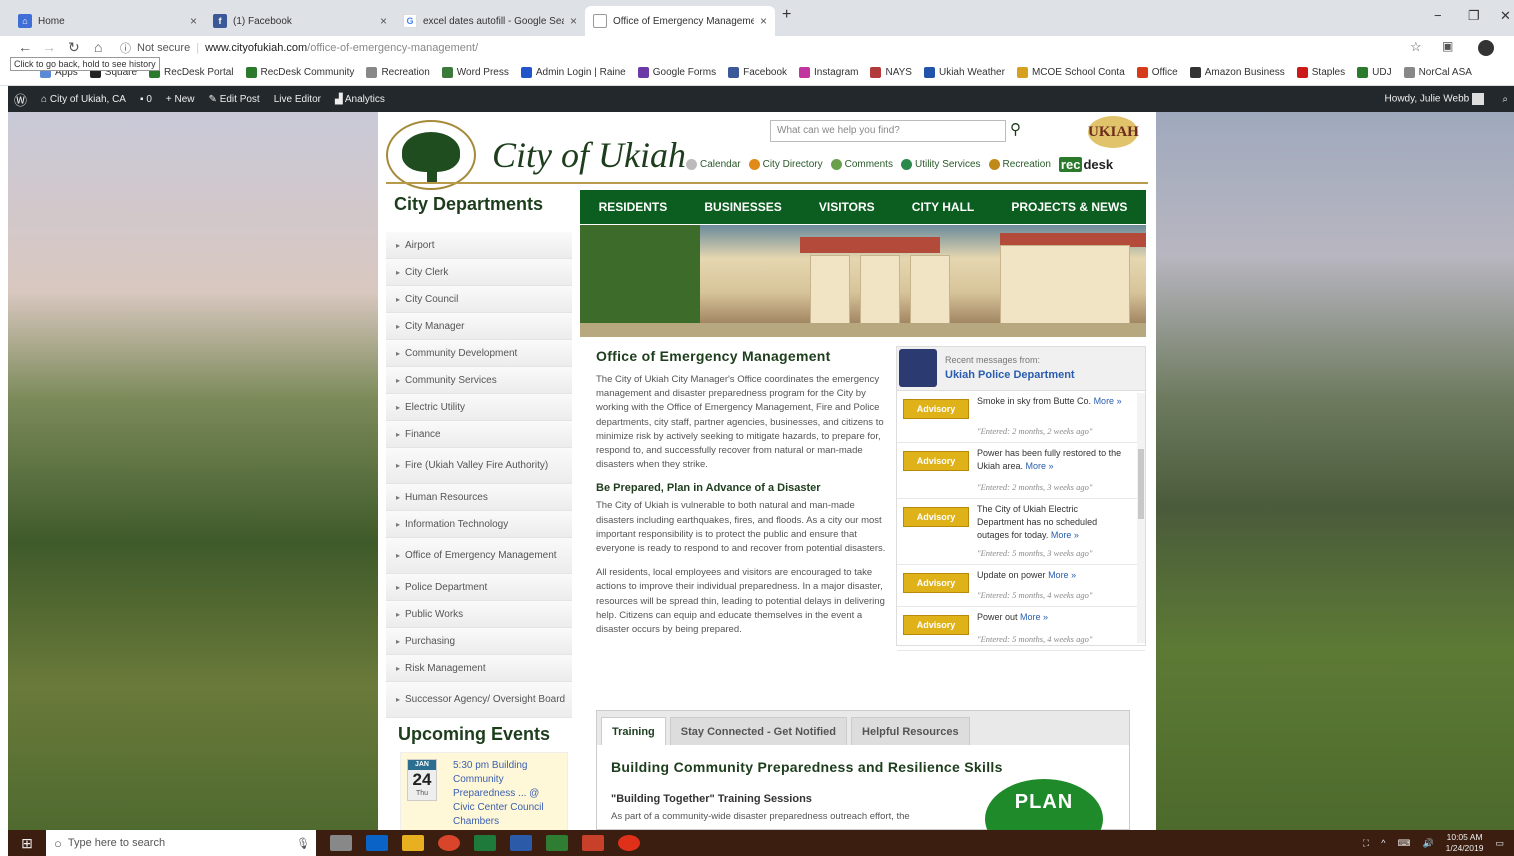 Image resolution: width=1514 pixels, height=856 pixels. What do you see at coordinates (1374, 72) in the screenshot?
I see `bookmark-item: UDJ` at bounding box center [1374, 72].